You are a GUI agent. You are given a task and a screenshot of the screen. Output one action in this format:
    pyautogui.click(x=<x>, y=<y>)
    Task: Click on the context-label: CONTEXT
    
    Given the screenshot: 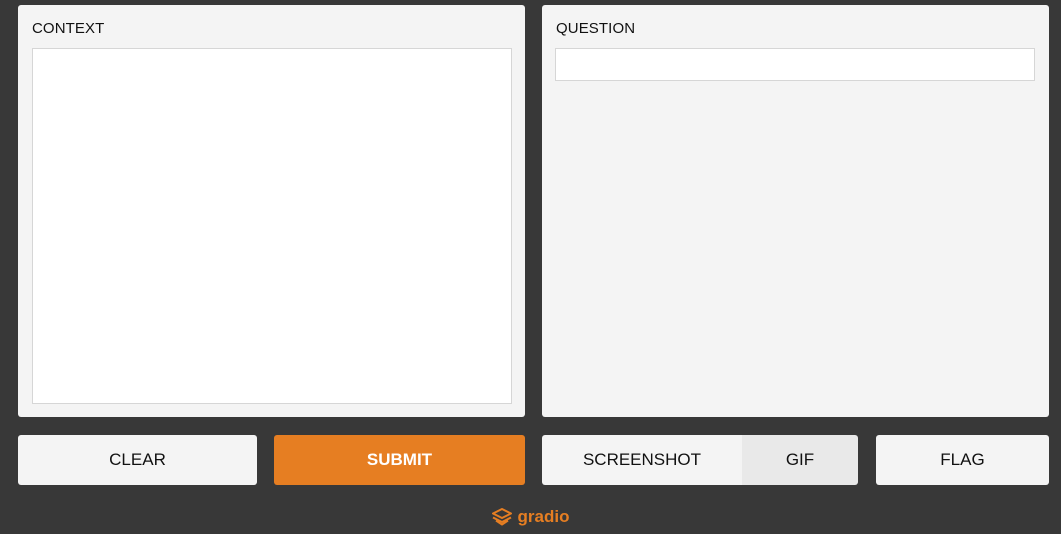 What is the action you would take?
    pyautogui.click(x=68, y=28)
    